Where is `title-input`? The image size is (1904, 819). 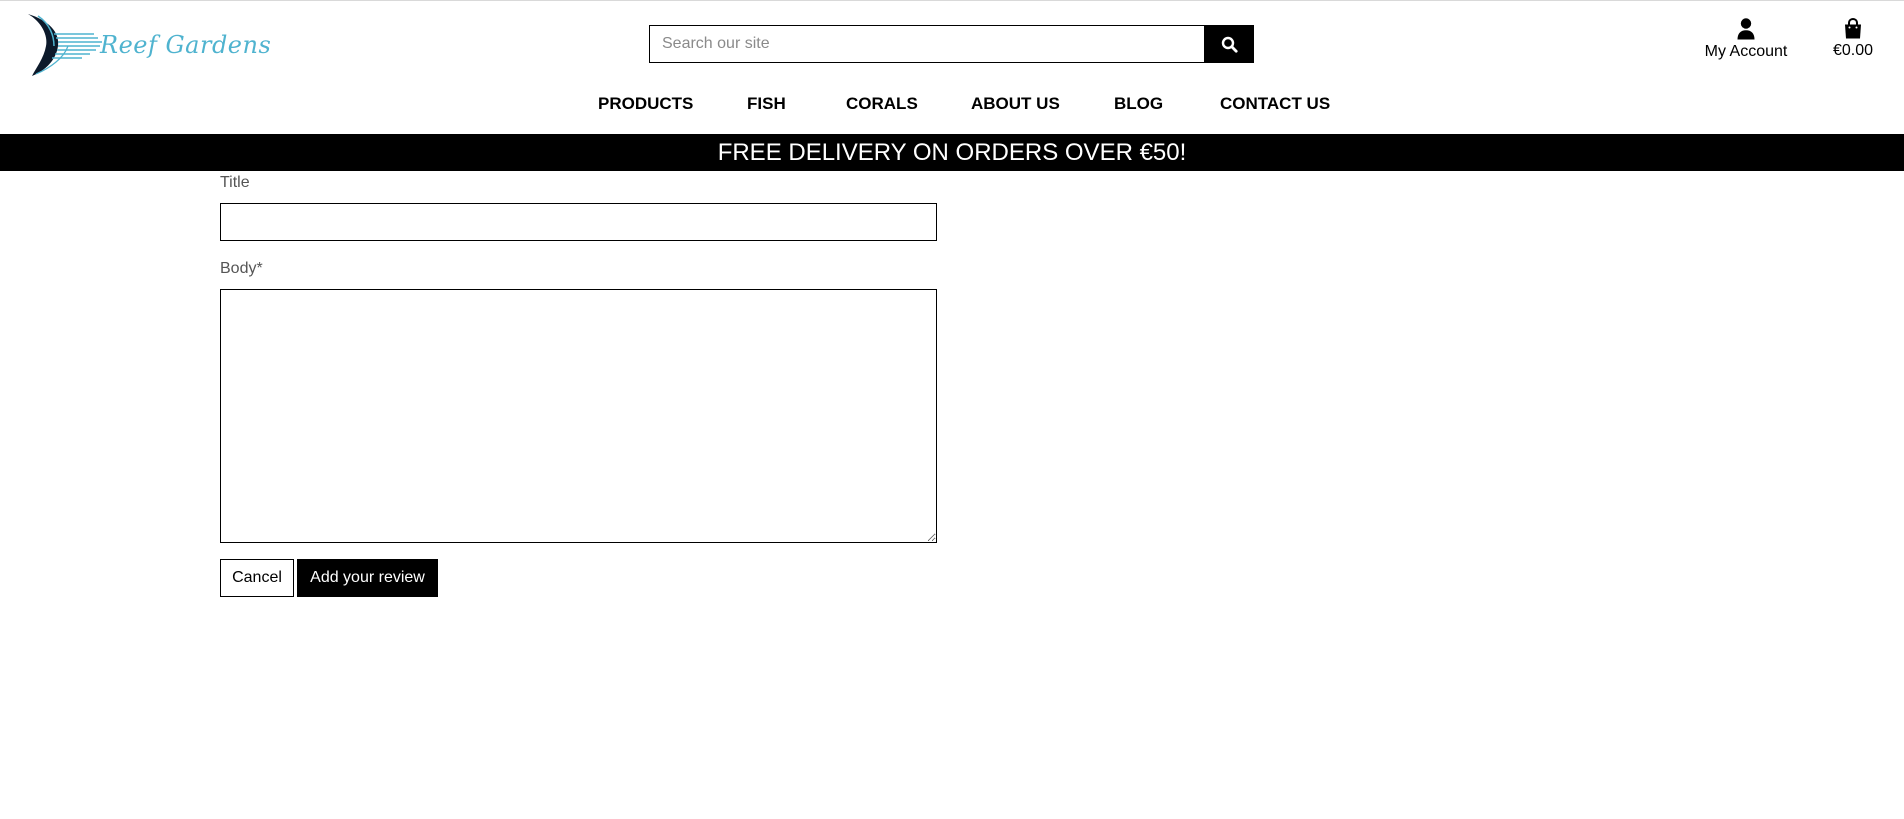
title-input is located at coordinates (578, 222).